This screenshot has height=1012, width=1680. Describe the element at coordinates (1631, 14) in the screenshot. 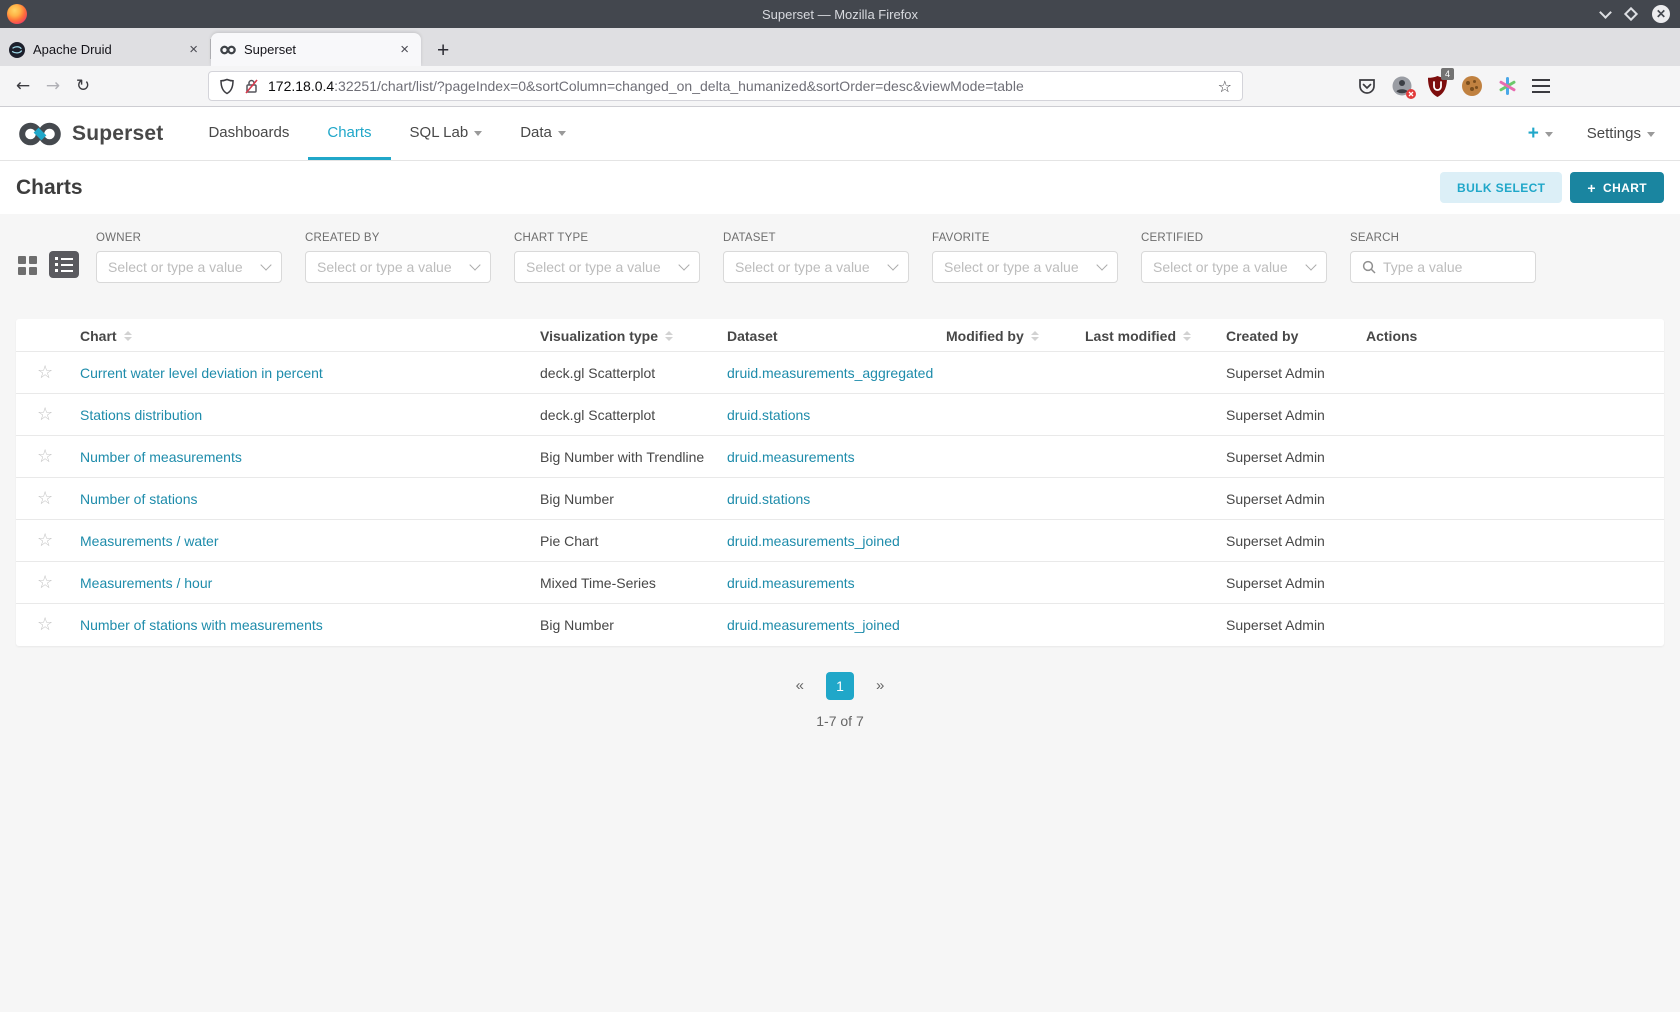

I see `window-maximize-icon` at that location.